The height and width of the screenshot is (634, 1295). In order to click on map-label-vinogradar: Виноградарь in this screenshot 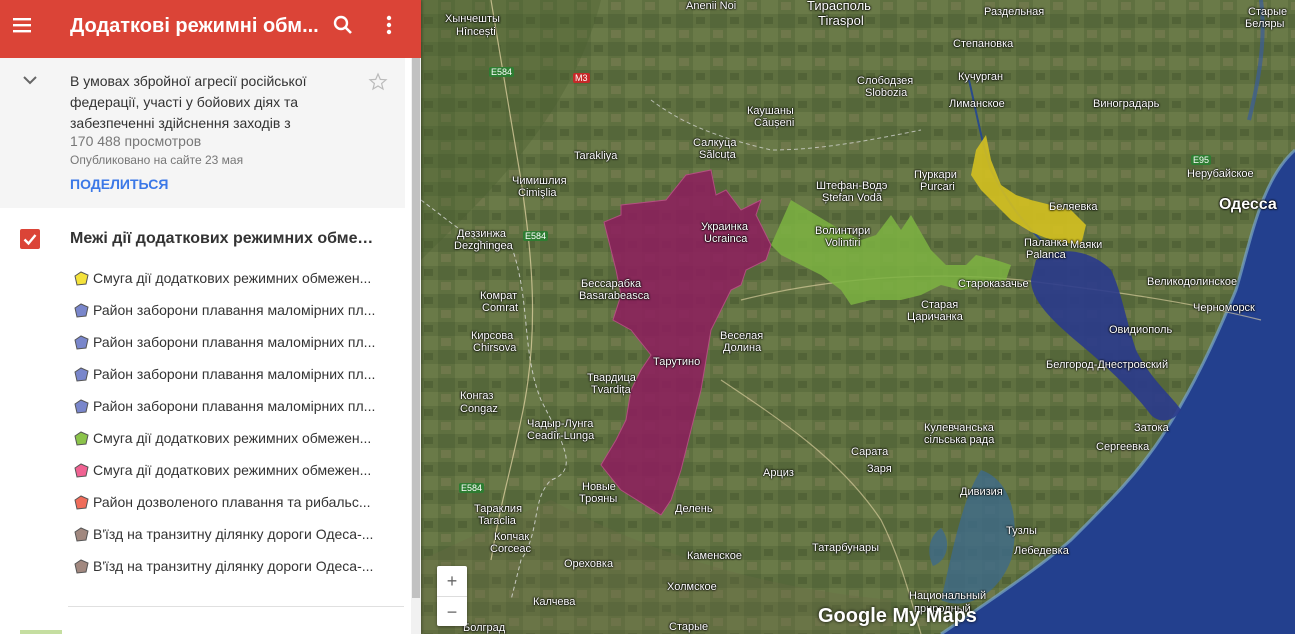, I will do `click(1126, 104)`.